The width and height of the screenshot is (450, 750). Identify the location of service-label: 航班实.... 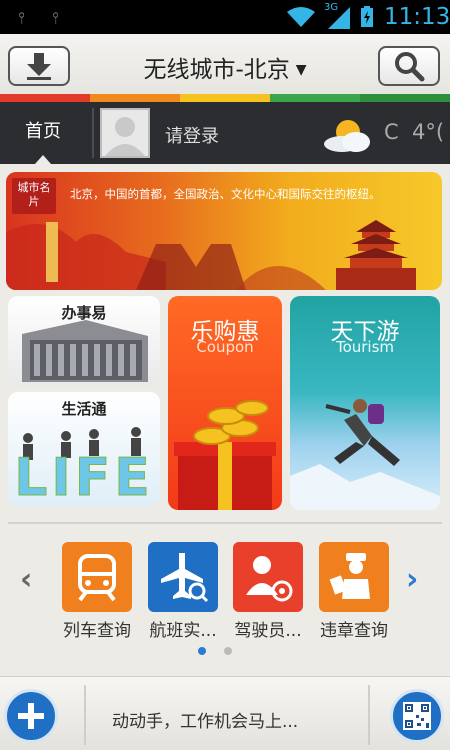
(183, 631).